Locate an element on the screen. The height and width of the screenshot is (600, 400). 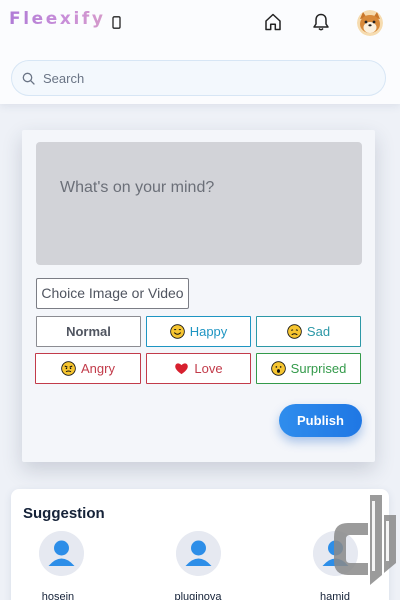
phone-icon is located at coordinates (116, 22).